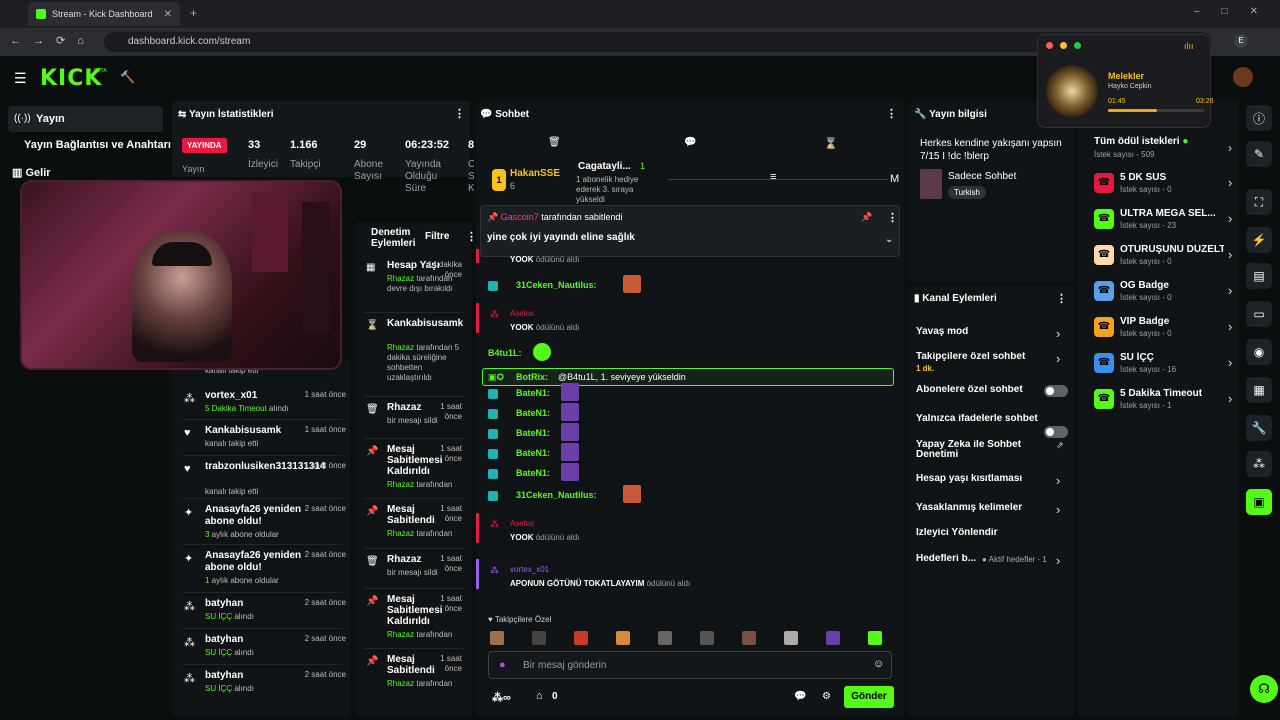 Image resolution: width=1280 pixels, height=720 pixels. Describe the element at coordinates (1259, 502) in the screenshot. I see `game-rail-icon: ▣` at that location.